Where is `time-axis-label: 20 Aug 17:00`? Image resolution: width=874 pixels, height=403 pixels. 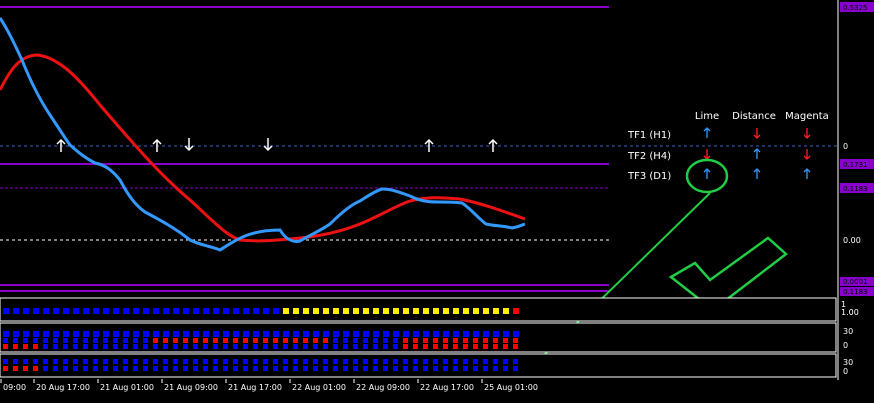 time-axis-label: 20 Aug 17:00 is located at coordinates (63, 387).